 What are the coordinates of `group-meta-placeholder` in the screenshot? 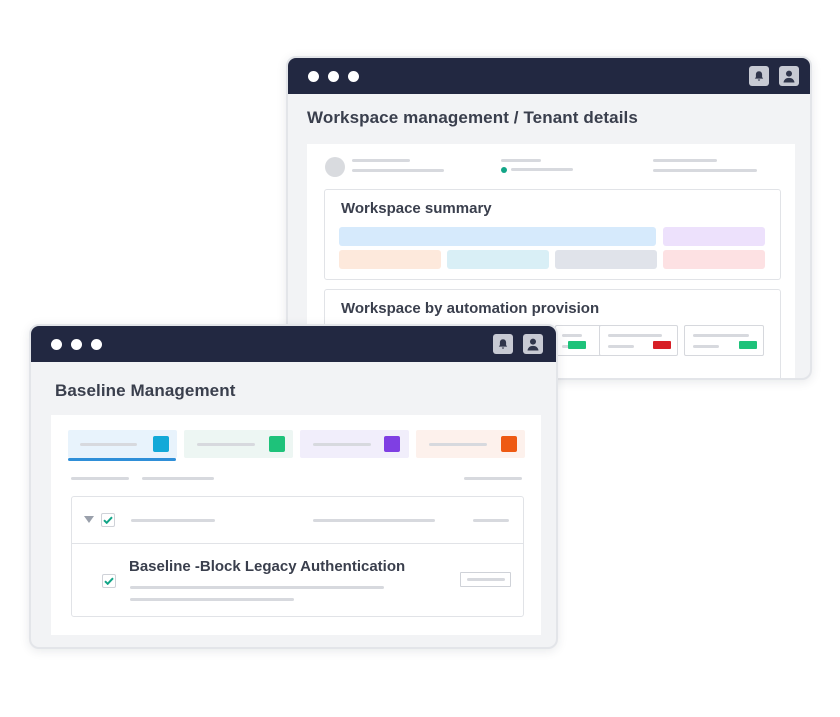 It's located at (374, 520).